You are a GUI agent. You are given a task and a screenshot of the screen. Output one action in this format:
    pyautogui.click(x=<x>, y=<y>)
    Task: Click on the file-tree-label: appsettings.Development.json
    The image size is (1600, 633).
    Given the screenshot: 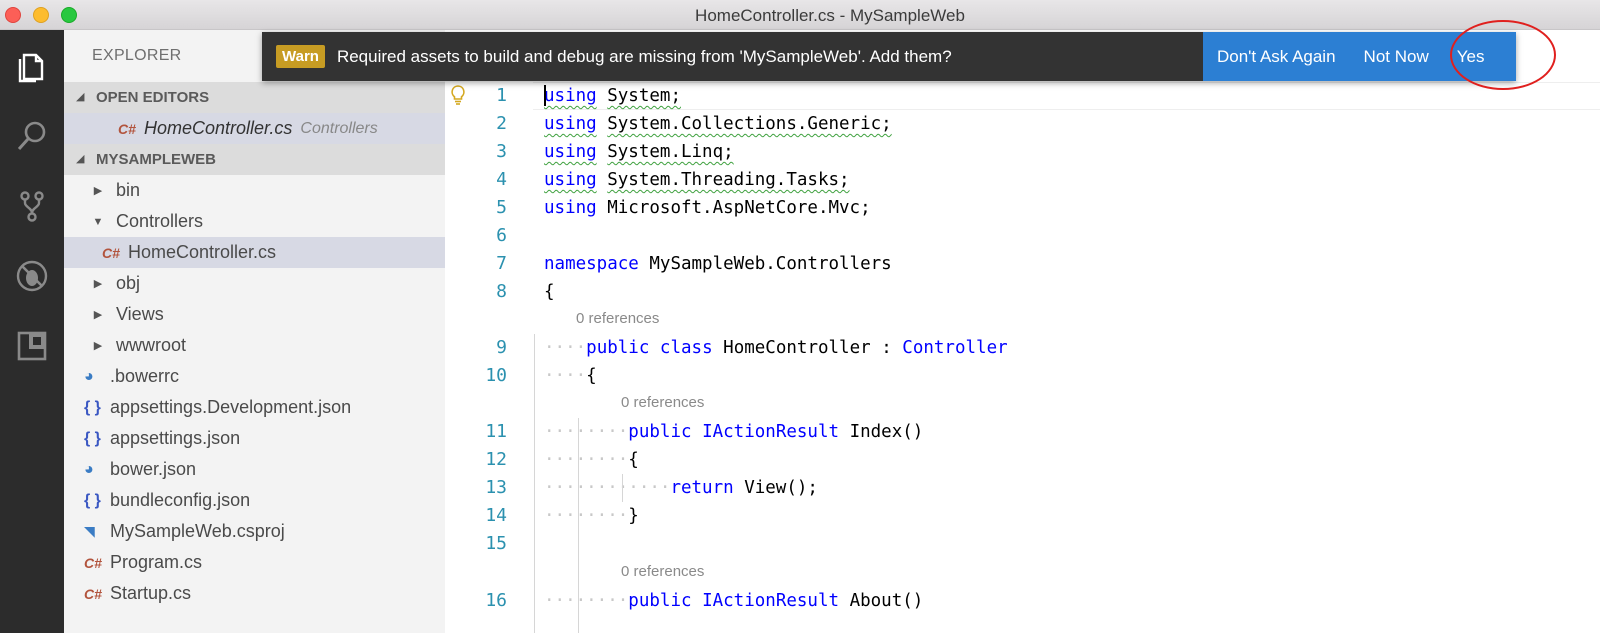 What is the action you would take?
    pyautogui.click(x=231, y=407)
    